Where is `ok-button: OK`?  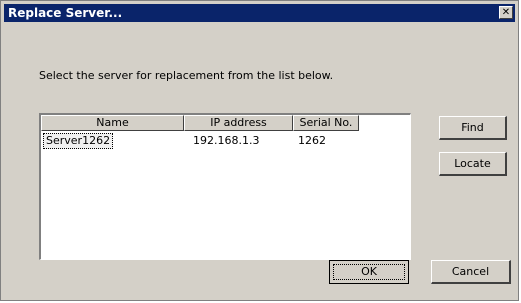
ok-button: OK is located at coordinates (369, 272).